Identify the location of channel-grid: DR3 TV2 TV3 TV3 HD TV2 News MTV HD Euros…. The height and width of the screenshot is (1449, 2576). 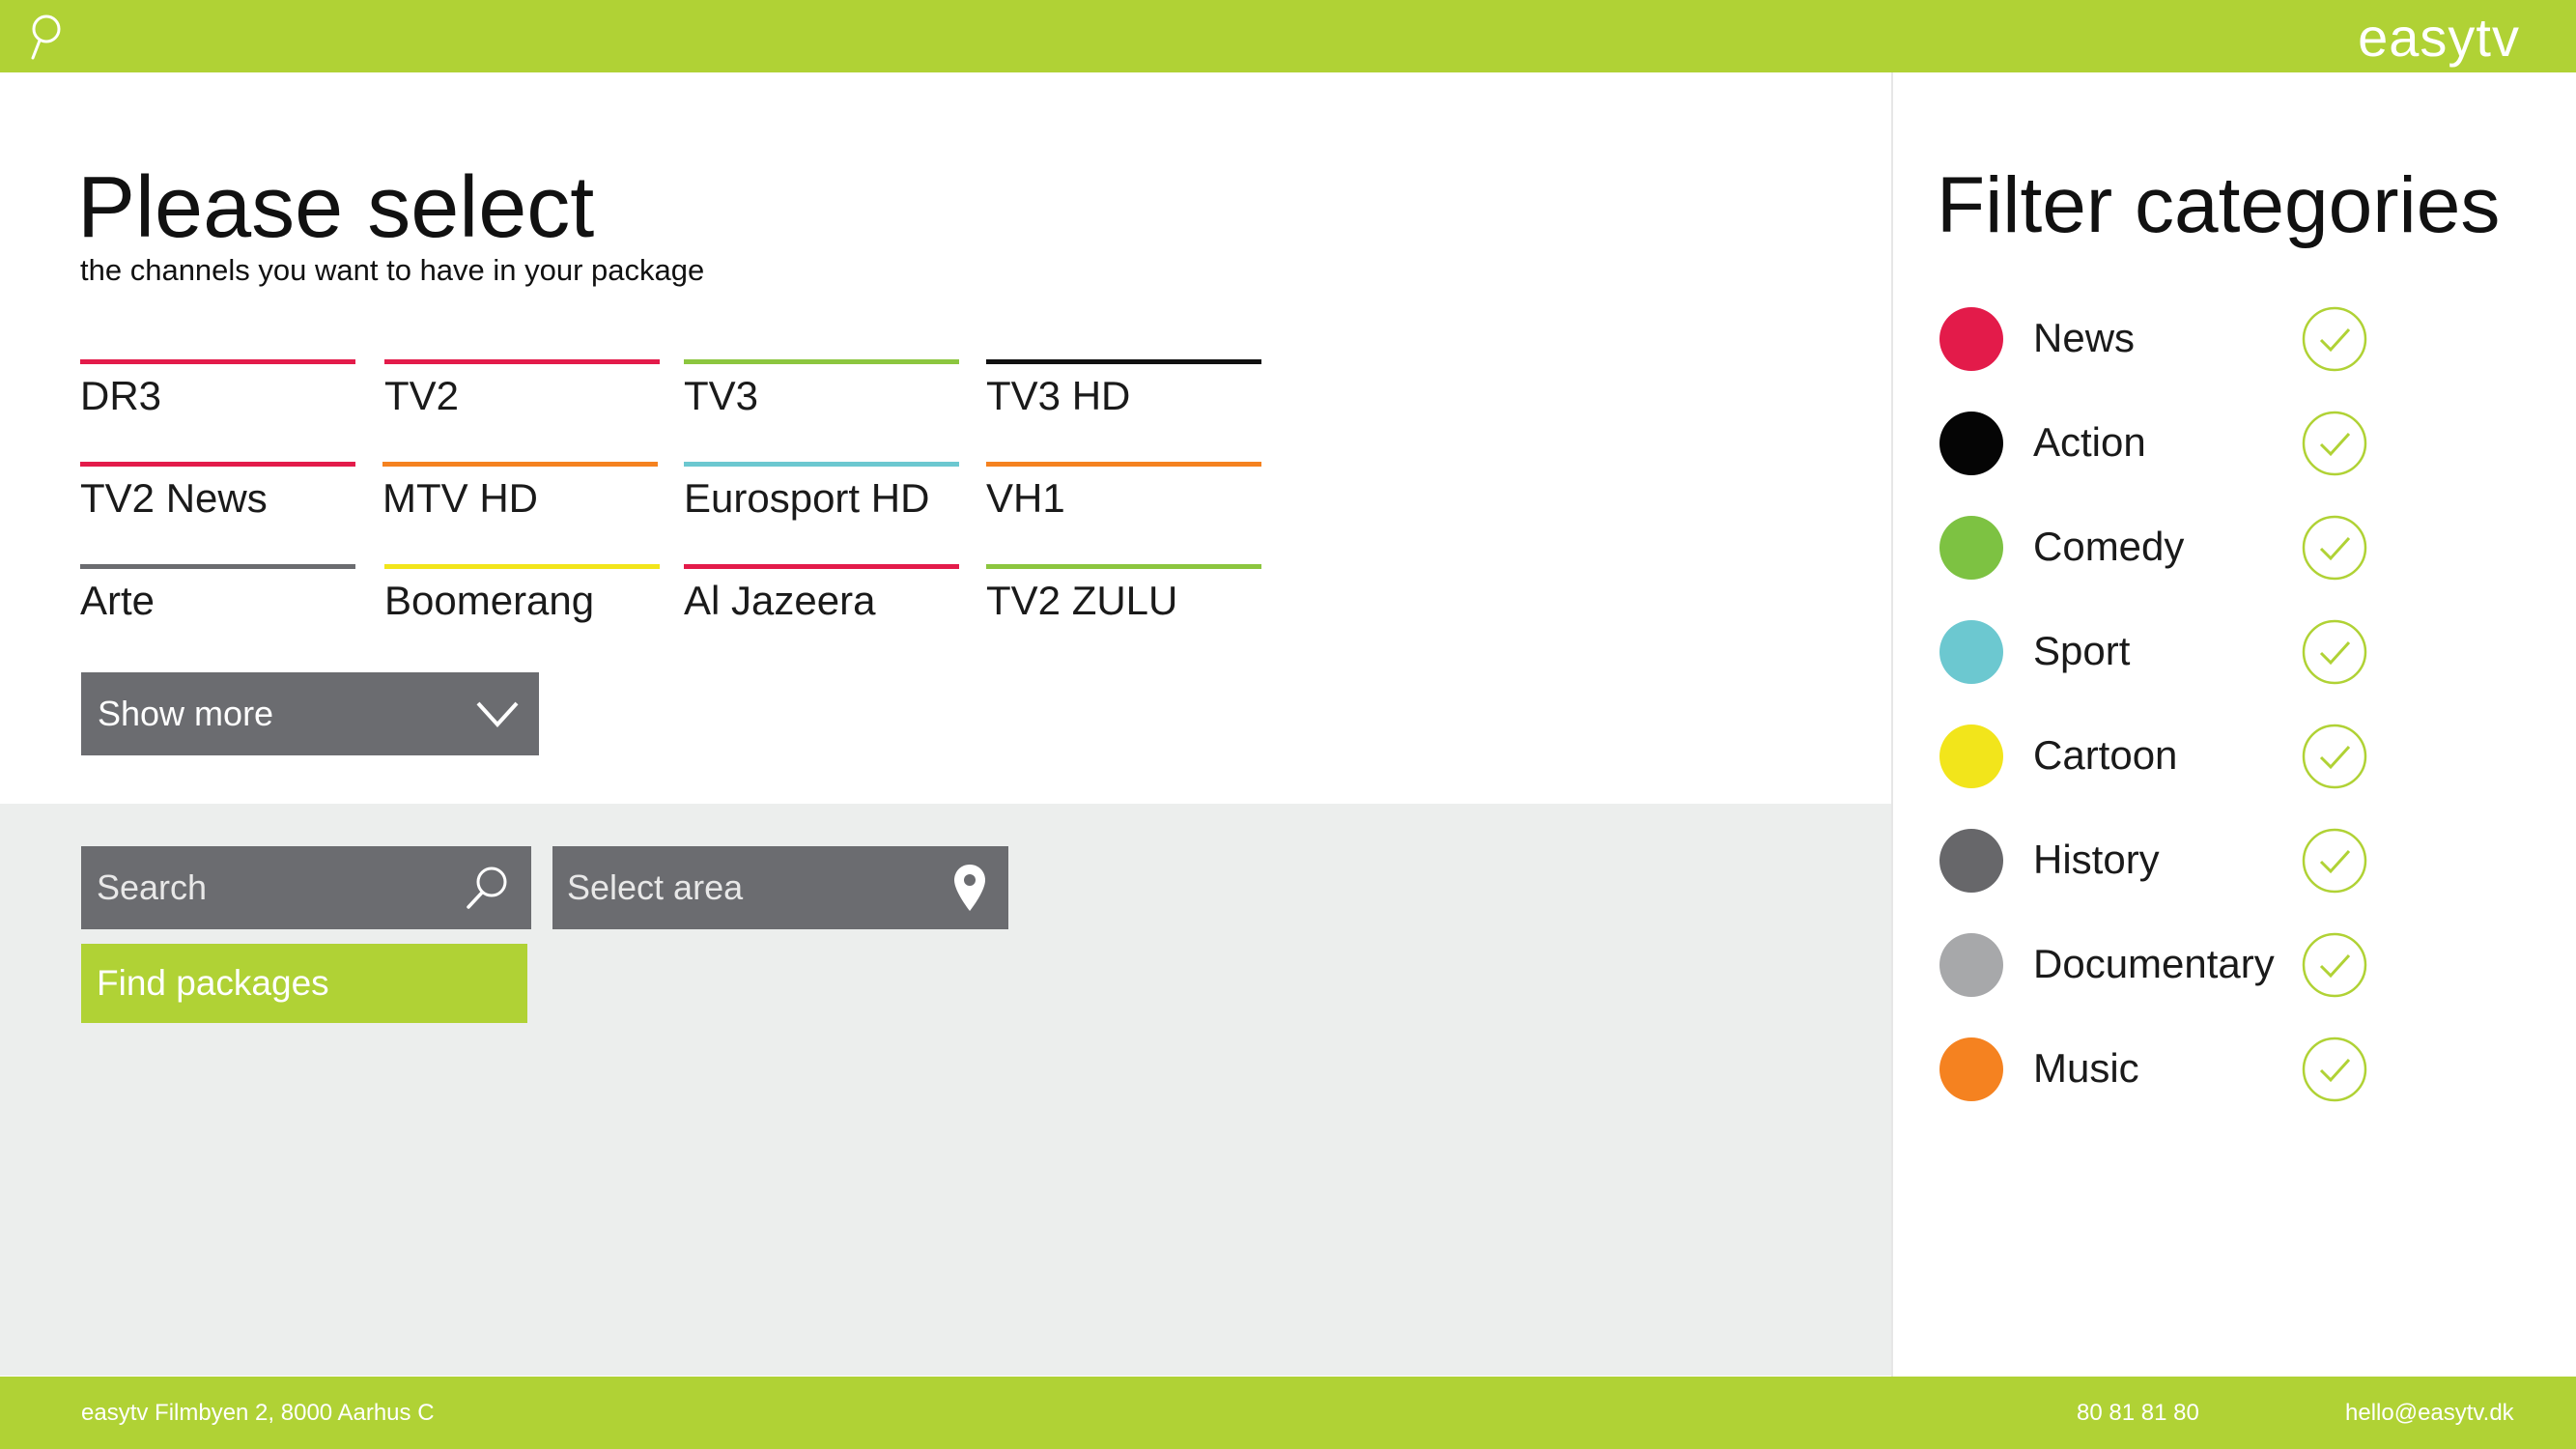
(674, 494).